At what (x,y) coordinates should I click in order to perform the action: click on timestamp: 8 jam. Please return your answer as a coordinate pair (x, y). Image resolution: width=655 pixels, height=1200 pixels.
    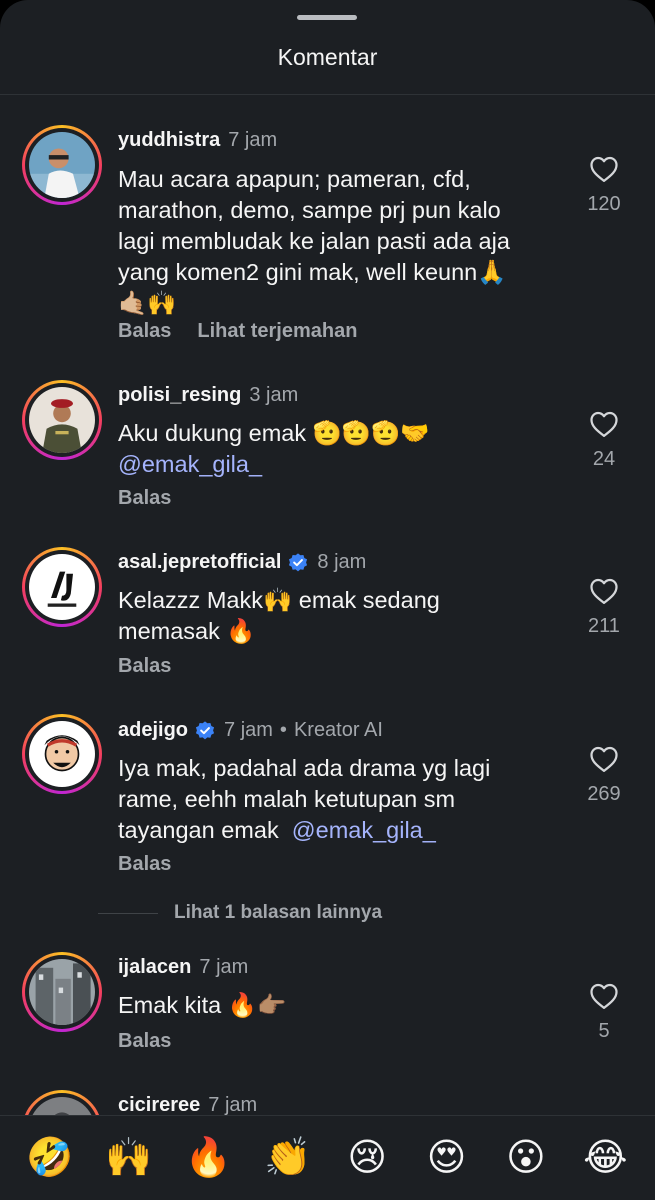
    Looking at the image, I should click on (342, 562).